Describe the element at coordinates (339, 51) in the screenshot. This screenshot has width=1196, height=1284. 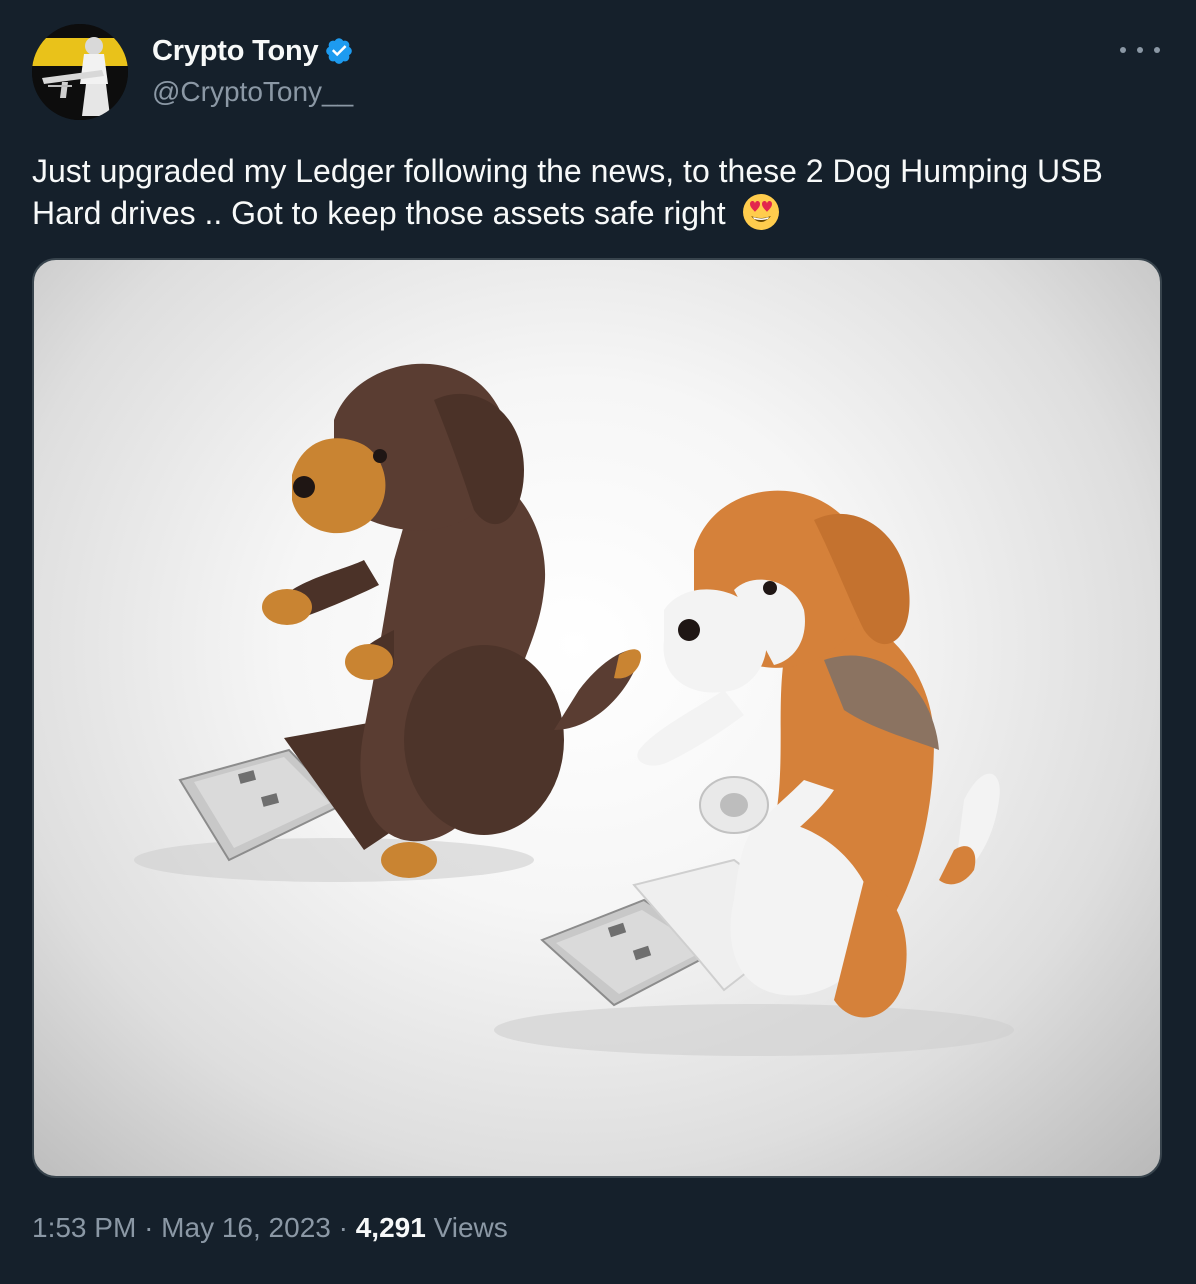
I see `verified-badge-icon` at that location.